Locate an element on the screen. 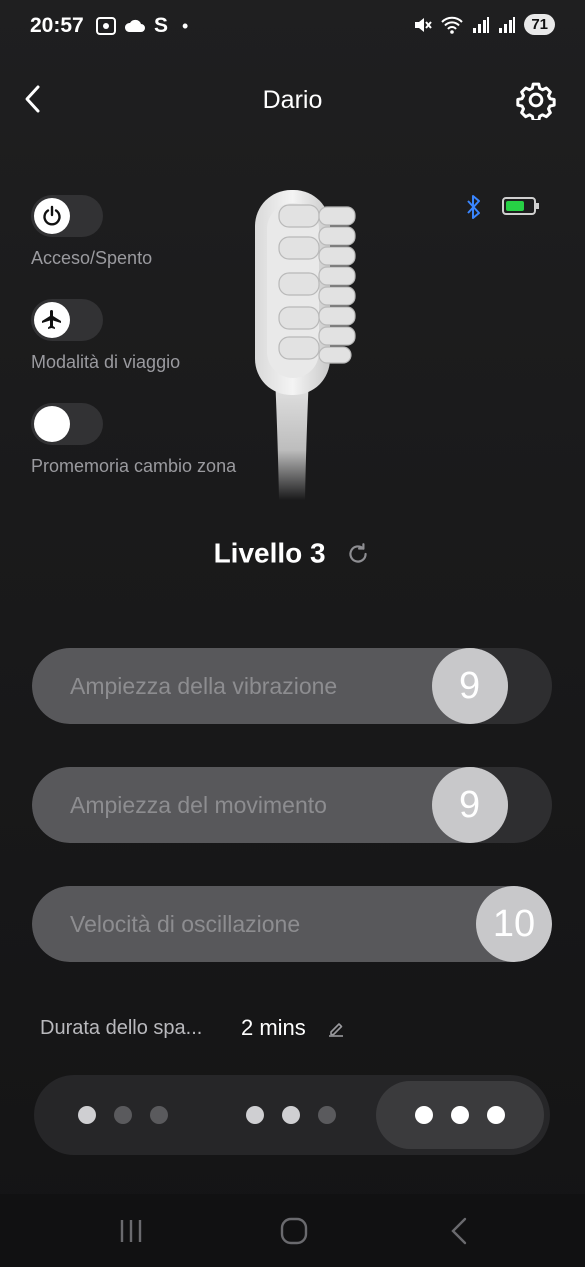 The height and width of the screenshot is (1267, 585). movement-amplitude-slider: Ampiezza del movimento 9 is located at coordinates (292, 805).